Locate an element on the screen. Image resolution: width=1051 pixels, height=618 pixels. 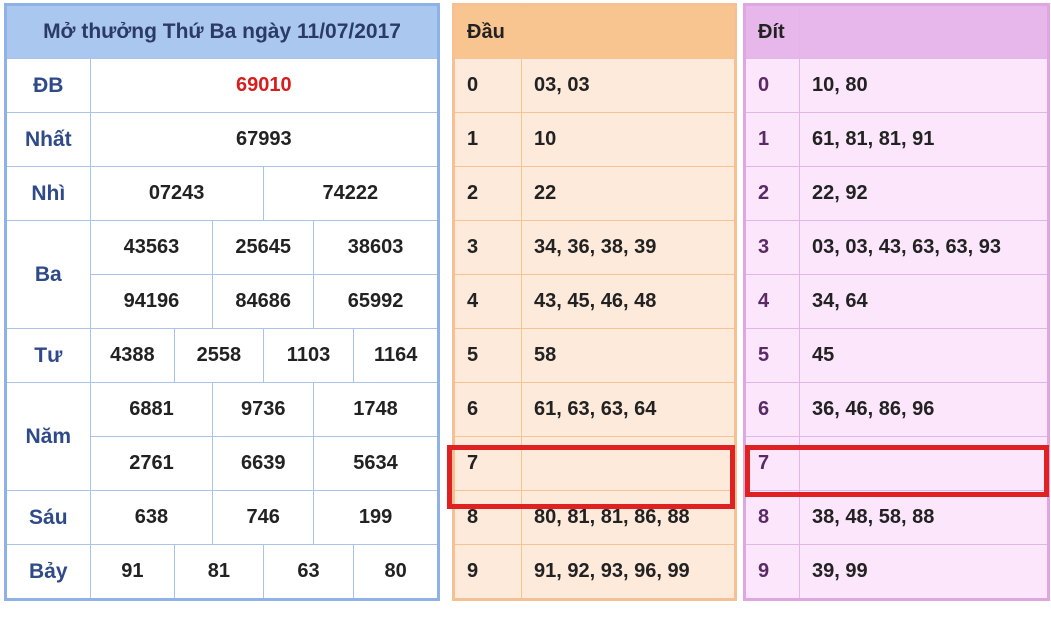
dit-row: 1 61, 81, 81, 91 is located at coordinates (896, 139).